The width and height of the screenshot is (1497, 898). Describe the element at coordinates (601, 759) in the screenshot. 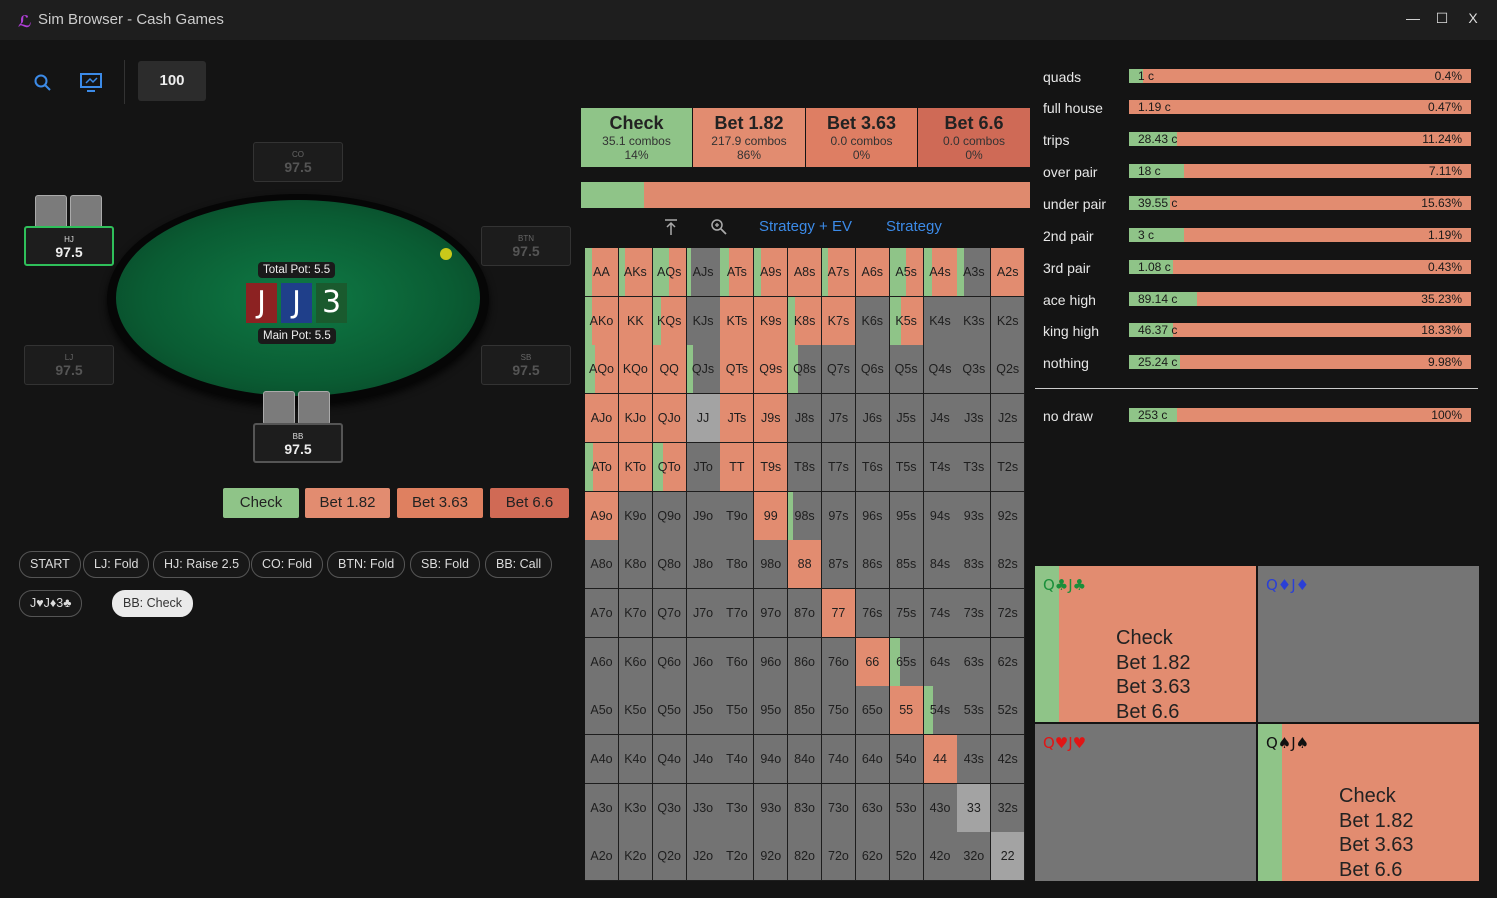

I see `range-cell: A4o` at that location.